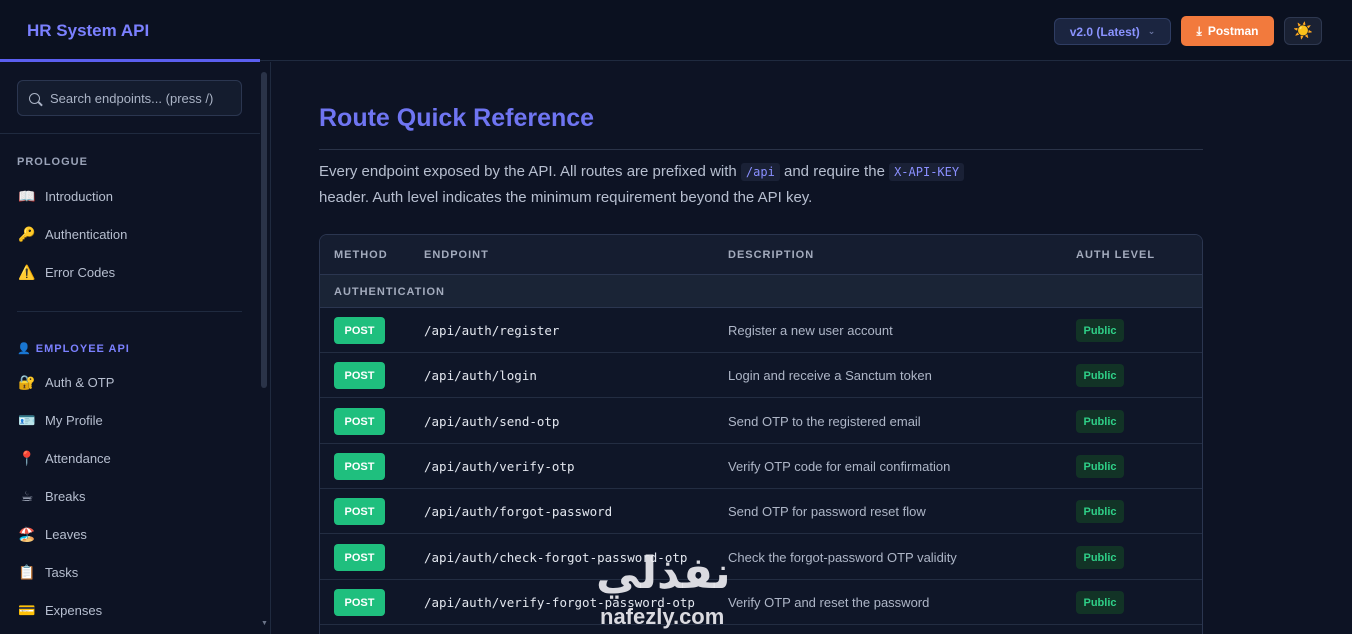  I want to click on chevron-down-icon: ⌄, so click(1151, 31).